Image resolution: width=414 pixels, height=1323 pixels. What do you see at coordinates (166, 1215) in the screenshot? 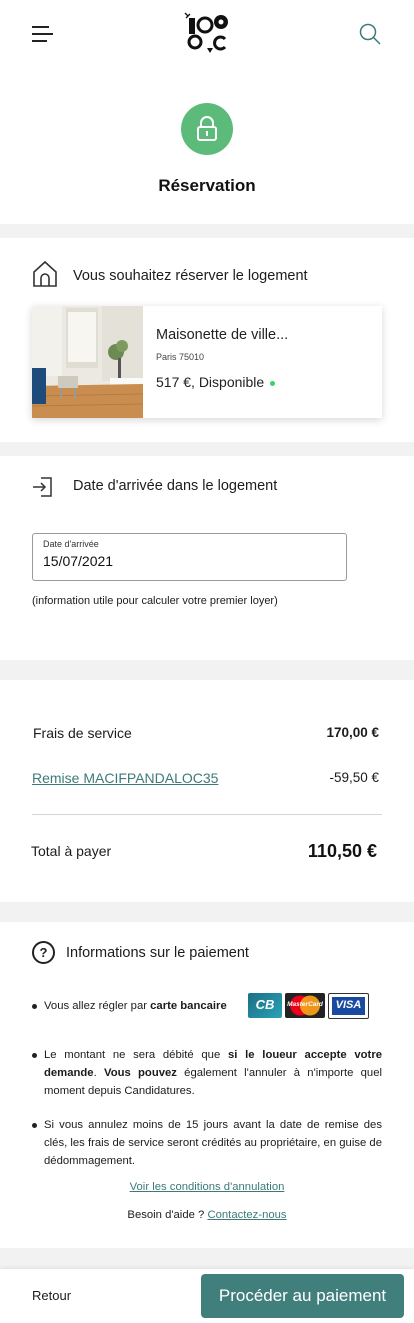
I see `help-text: Besoin d'aide ?` at bounding box center [166, 1215].